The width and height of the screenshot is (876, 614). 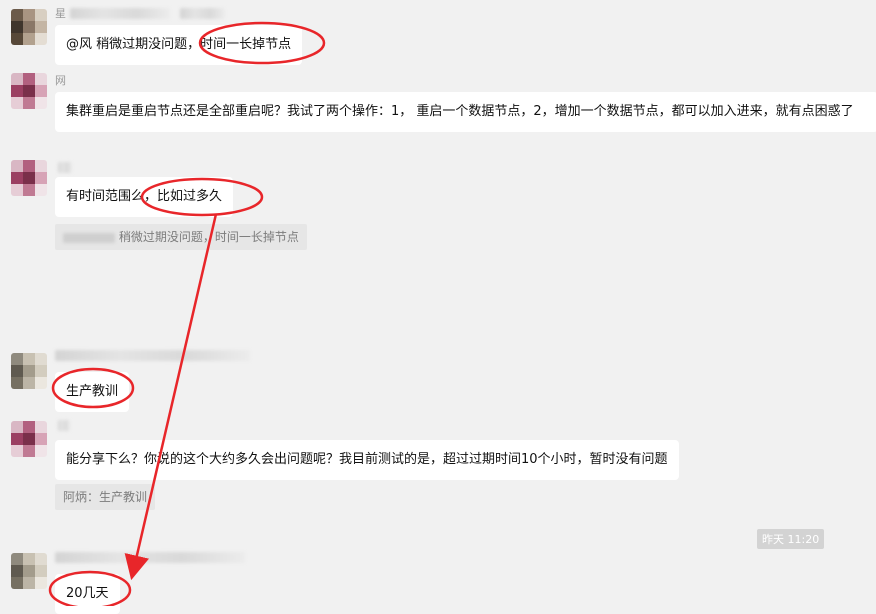 I want to click on message-bubble: 有时间范围么，比如过多久, so click(x=144, y=197).